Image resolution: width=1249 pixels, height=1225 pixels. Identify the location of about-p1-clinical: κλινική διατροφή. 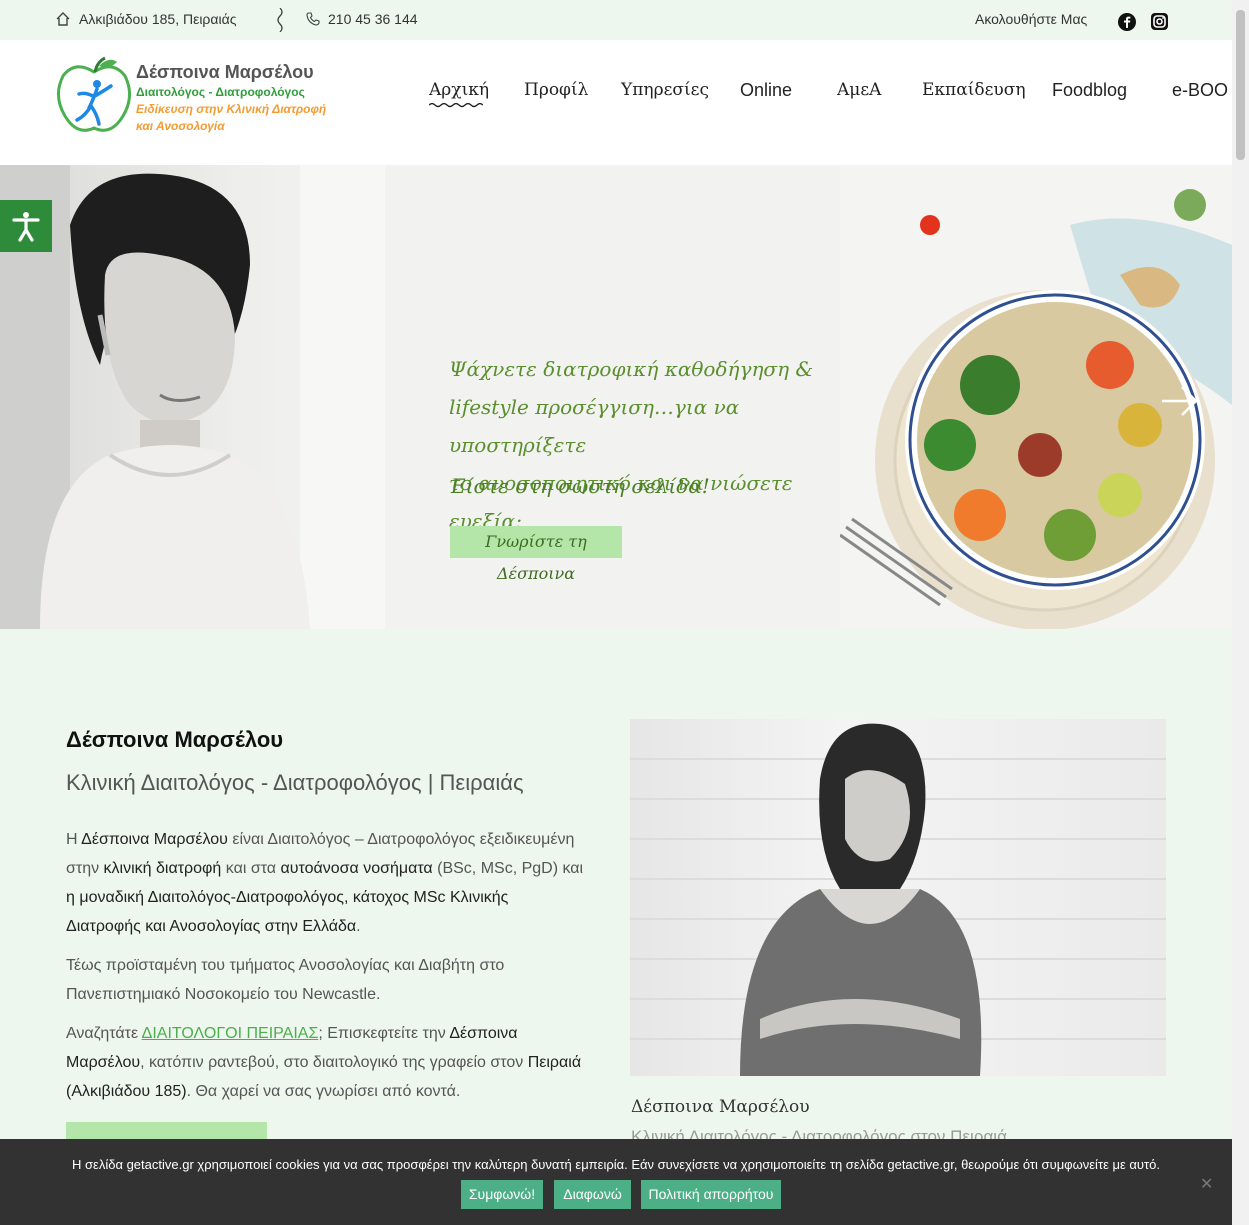
(162, 868).